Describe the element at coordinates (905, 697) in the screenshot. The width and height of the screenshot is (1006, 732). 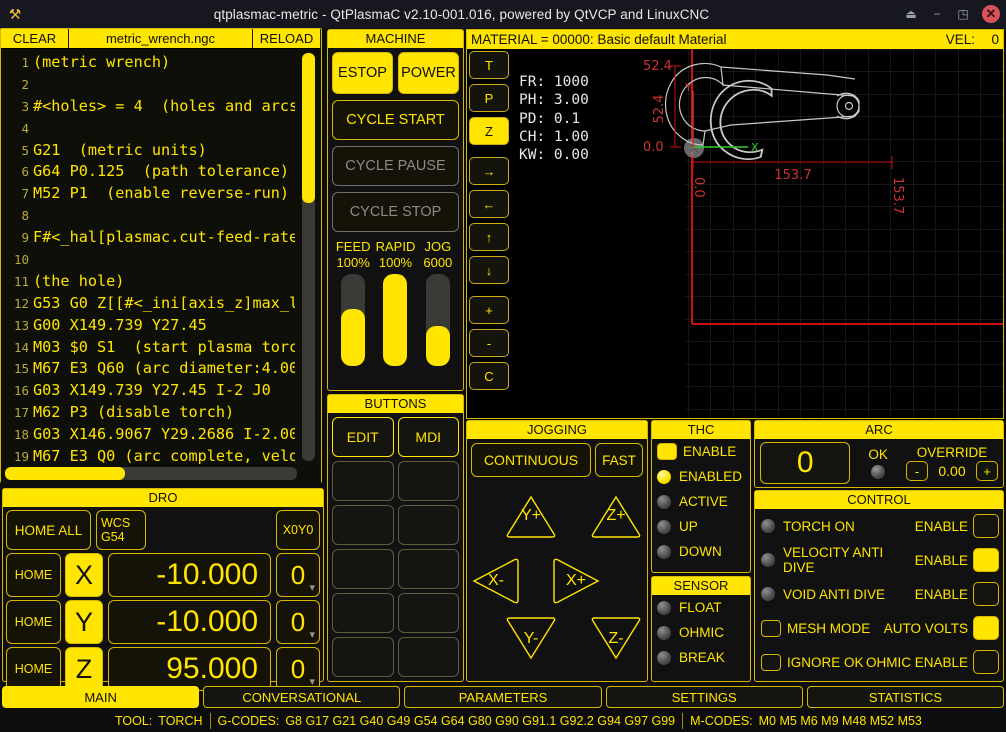
I see `tab-statistics: STATISTICS` at that location.